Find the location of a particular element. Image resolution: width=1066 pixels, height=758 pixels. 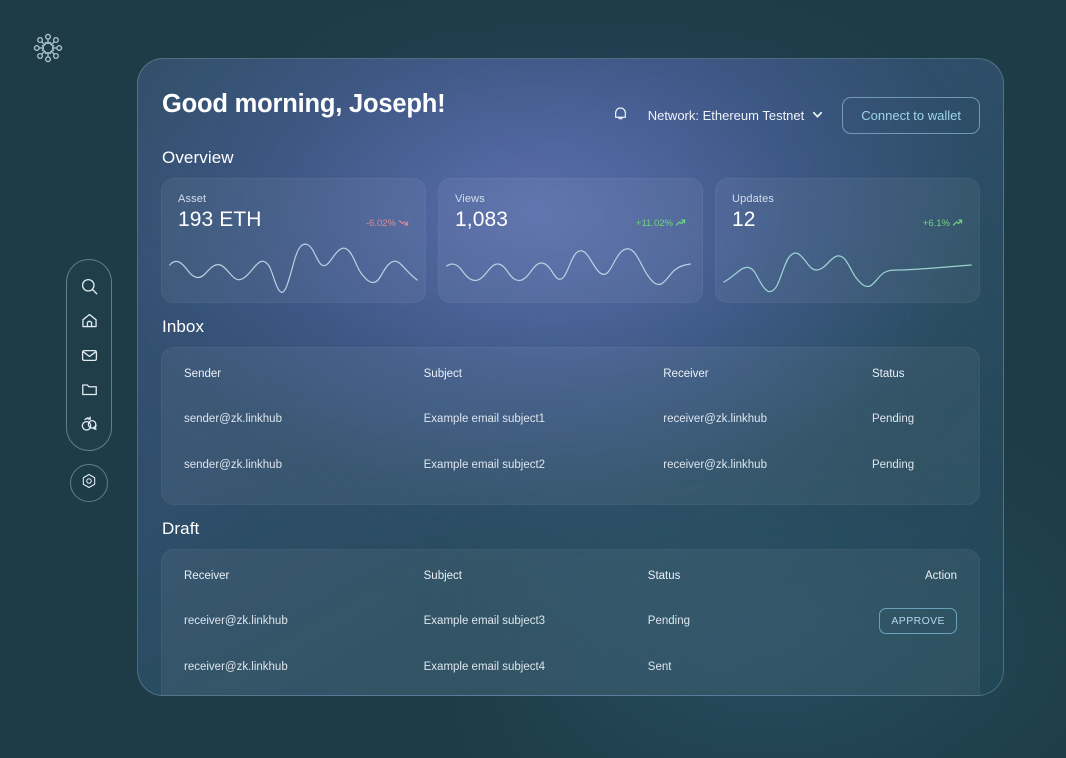

bell-icon is located at coordinates (620, 116).